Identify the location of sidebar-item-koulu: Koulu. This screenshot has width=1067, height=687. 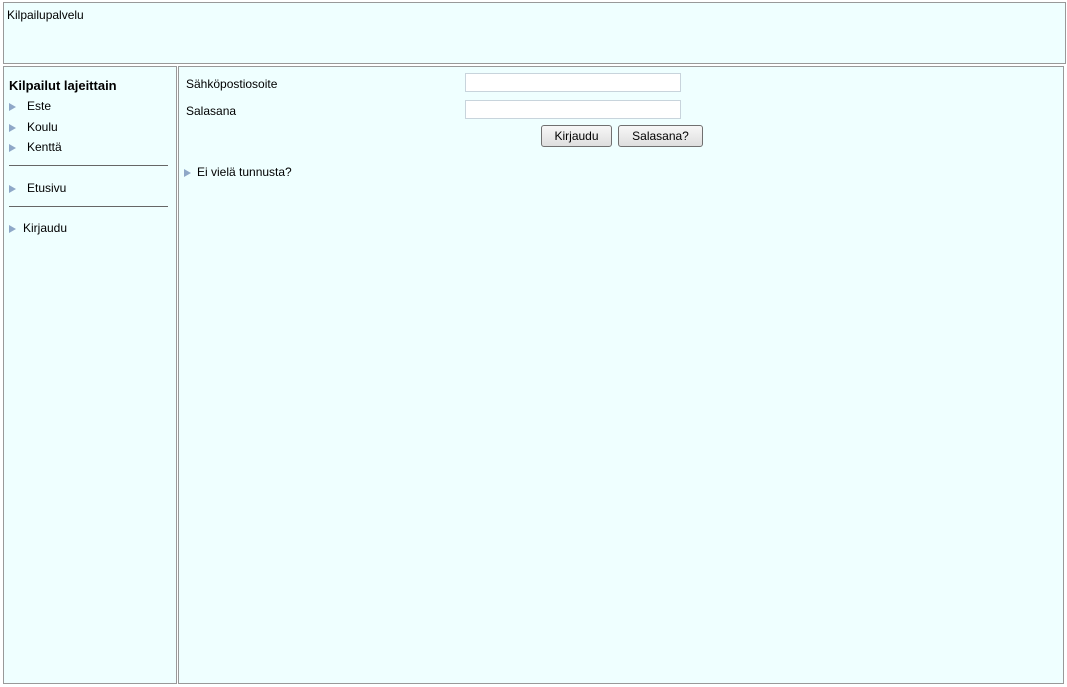
(33, 127).